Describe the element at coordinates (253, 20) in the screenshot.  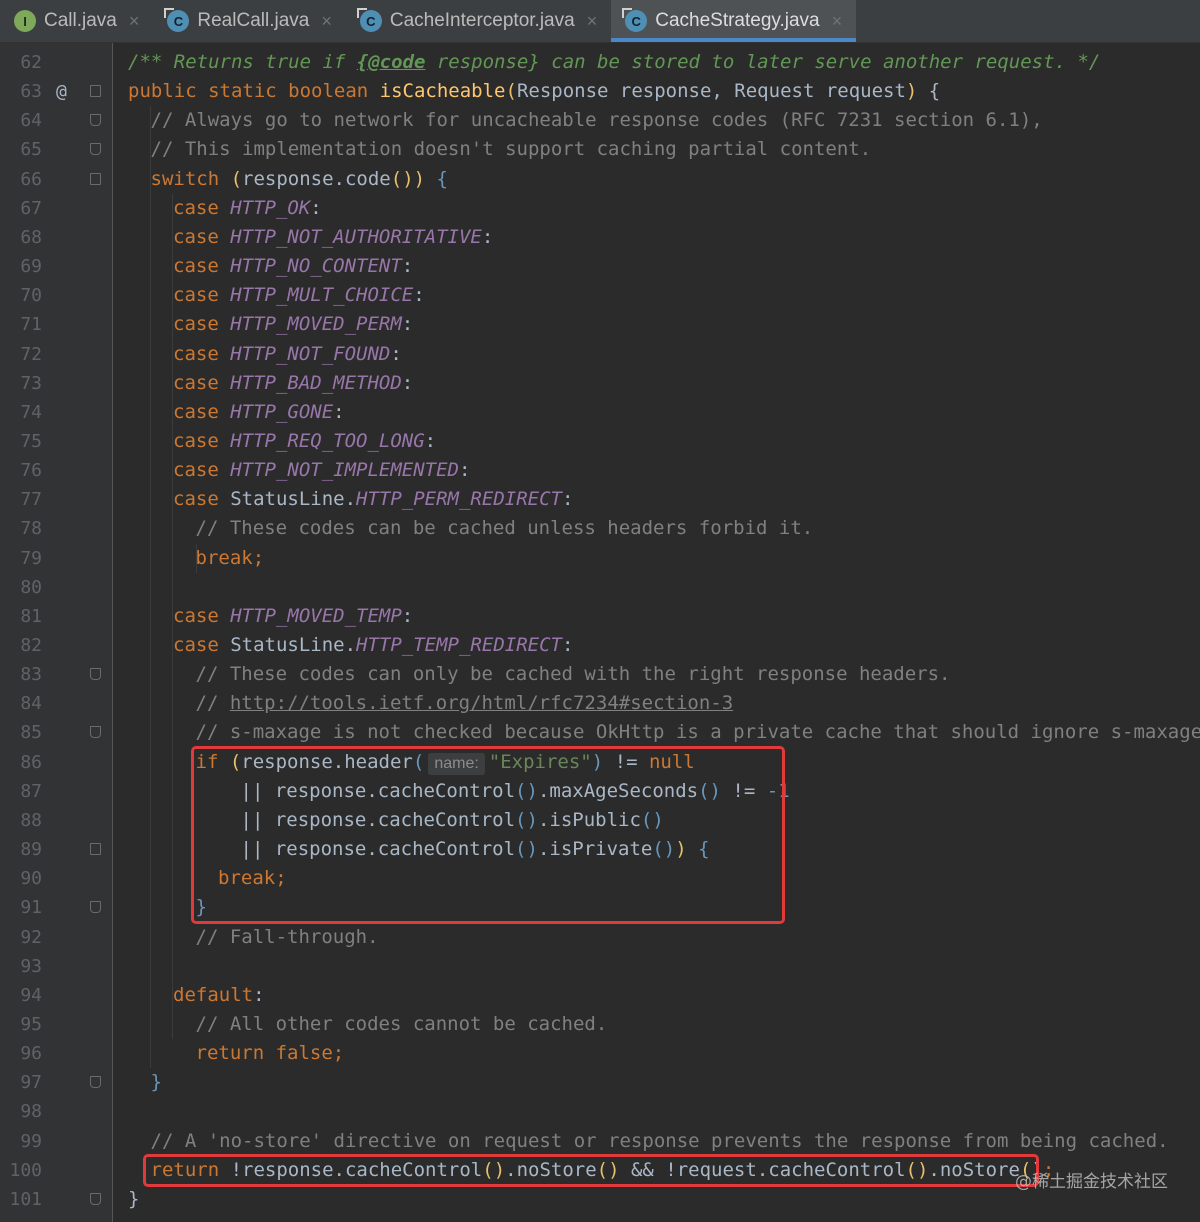
I see `tab-label: RealCall.java` at that location.